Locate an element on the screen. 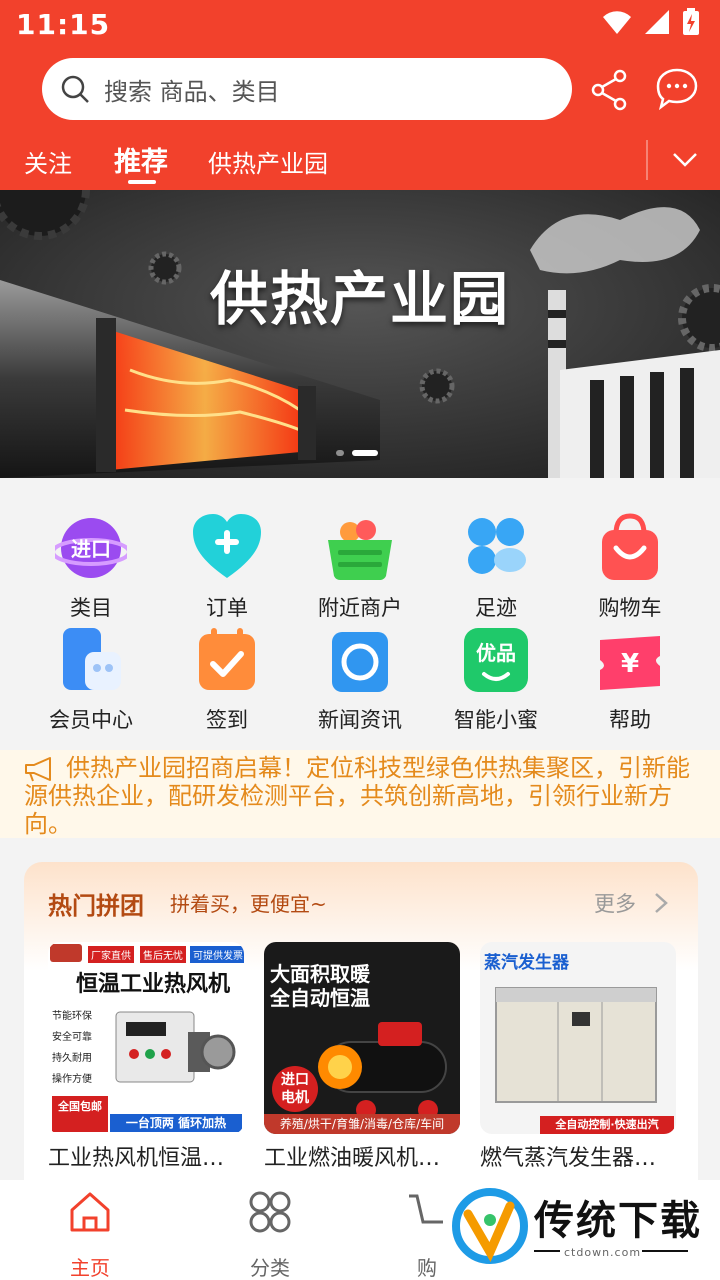 Image resolution: width=720 pixels, height=1280 pixels. grid-label: 附近商户 is located at coordinates (360, 608).